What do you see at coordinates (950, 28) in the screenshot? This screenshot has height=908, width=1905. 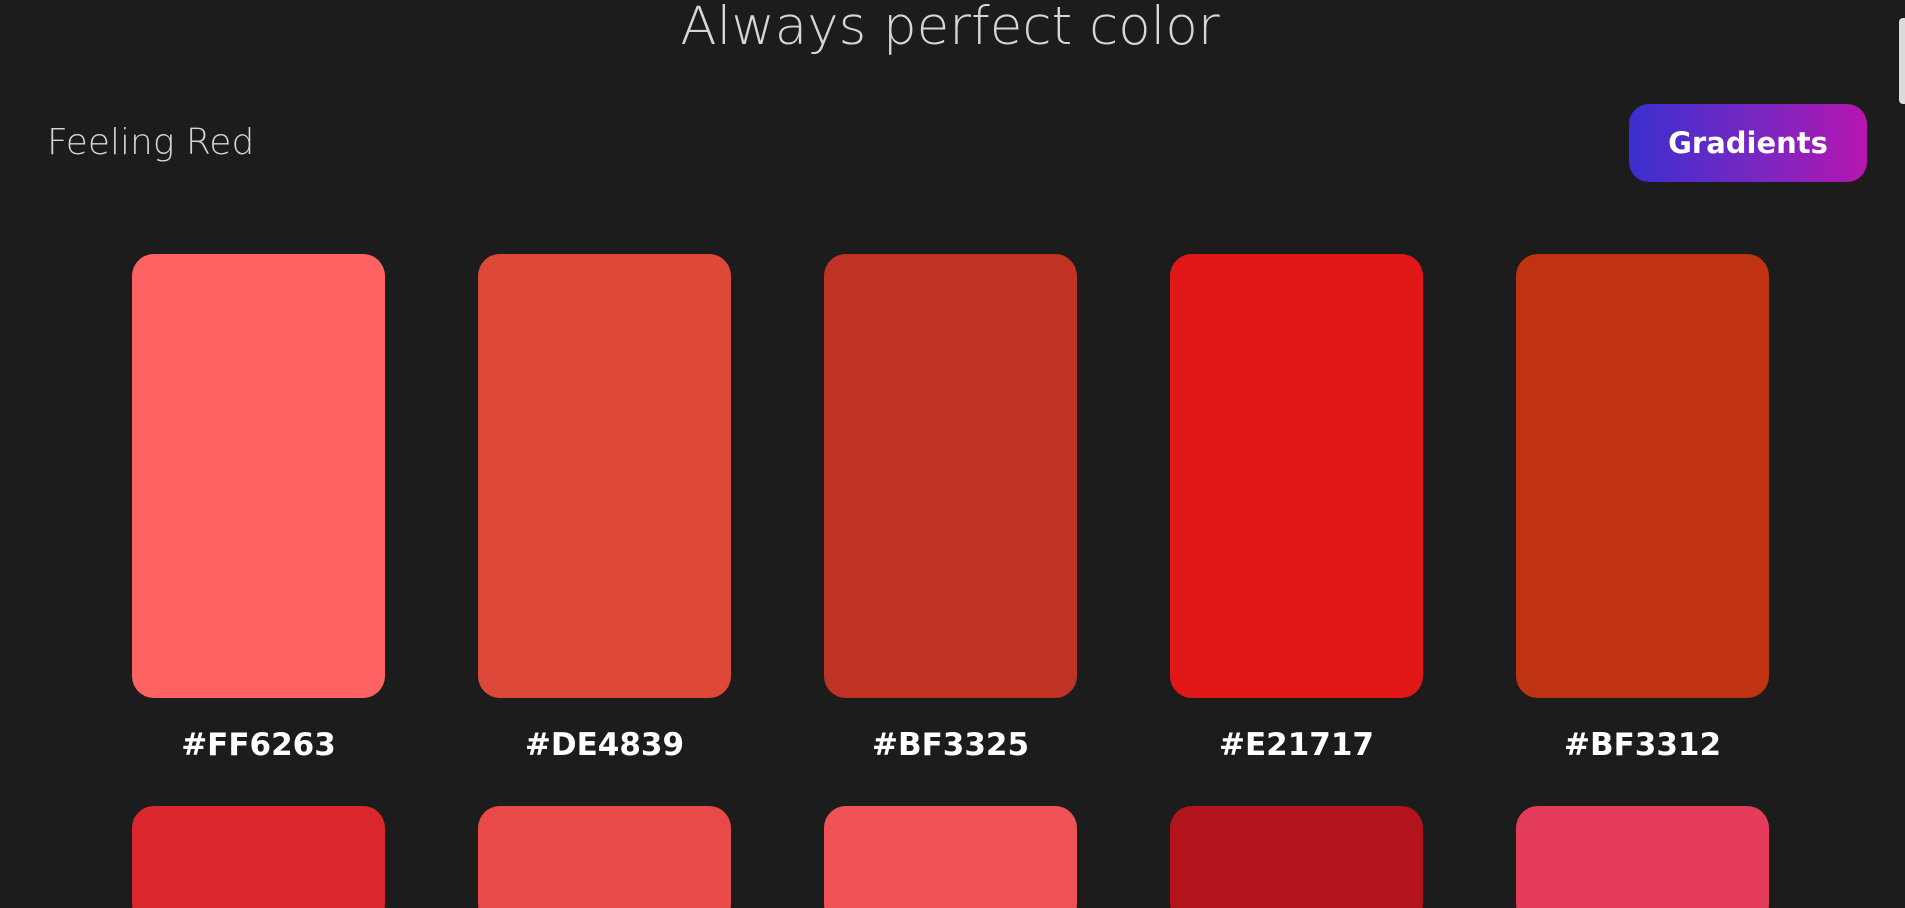 I see `page-title: Always perfect color` at bounding box center [950, 28].